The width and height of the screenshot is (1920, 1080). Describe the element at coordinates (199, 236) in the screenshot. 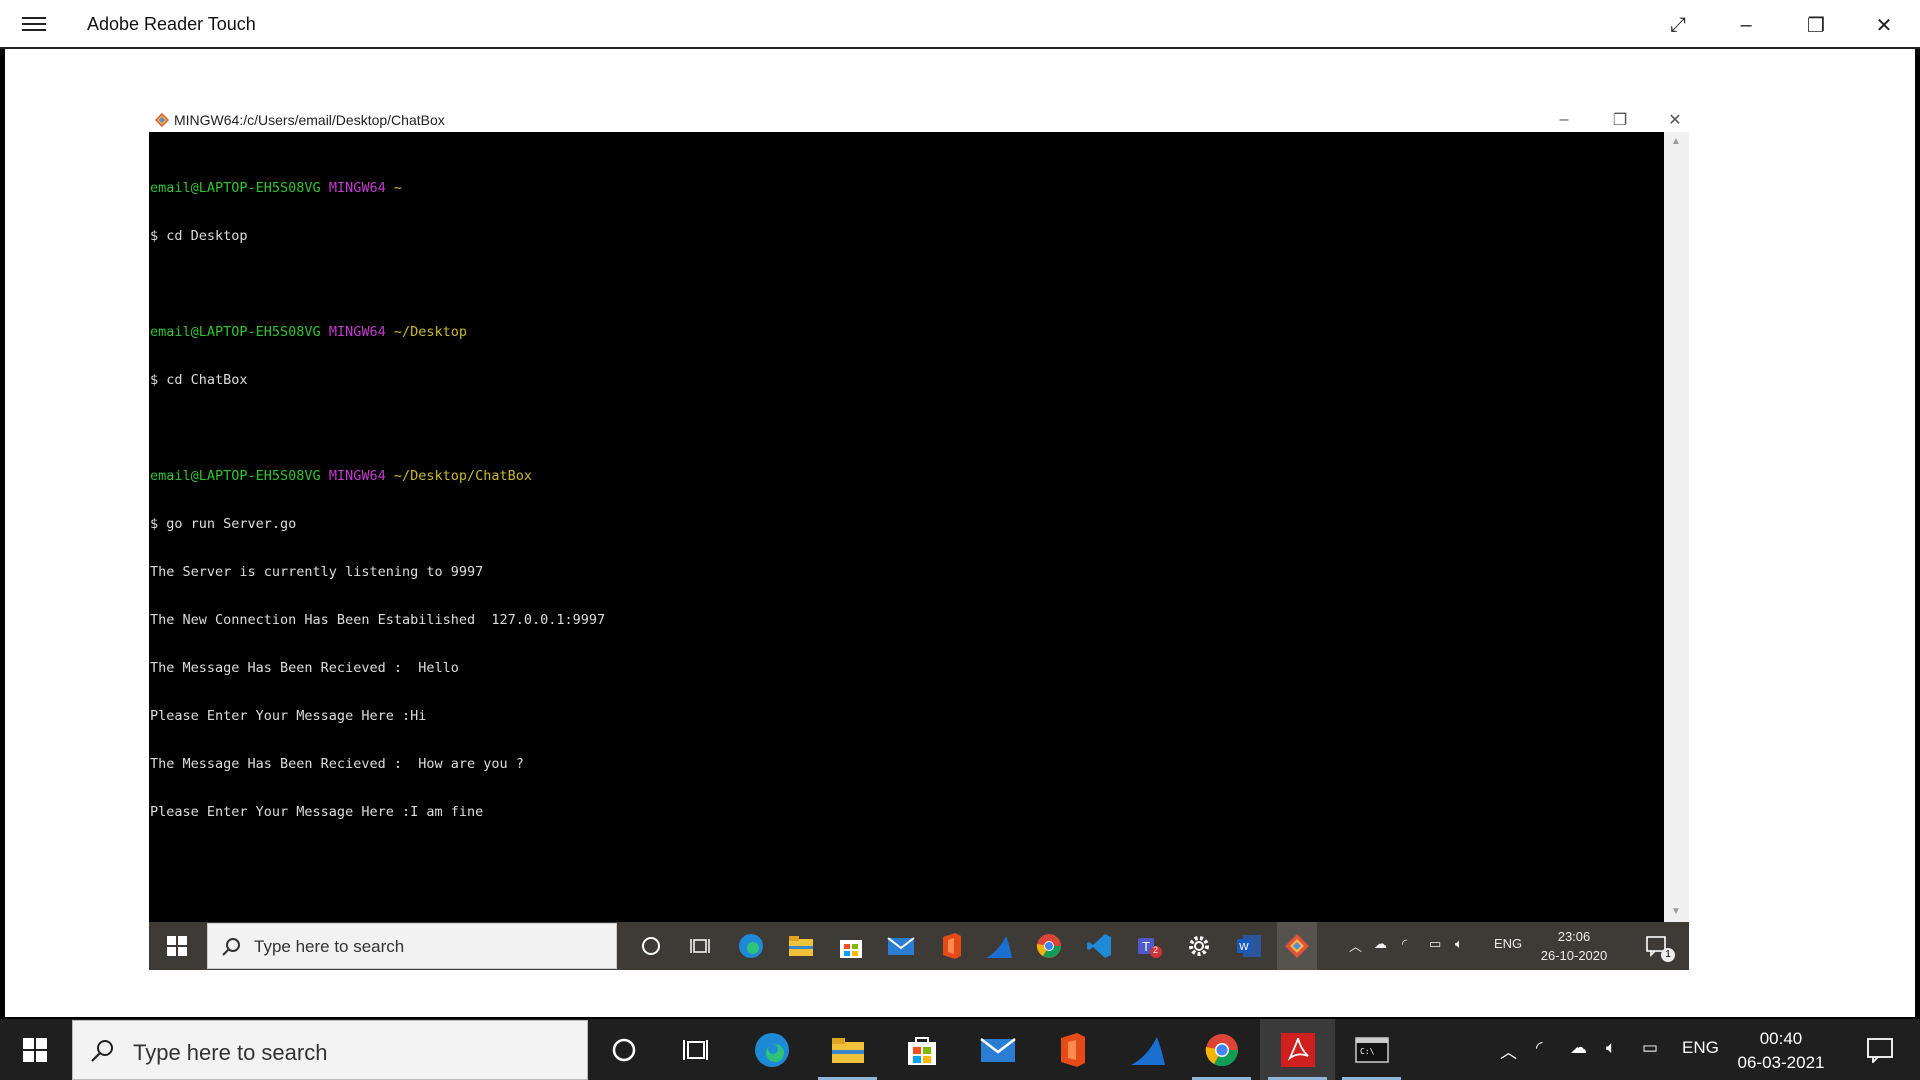

I see `command-line: $ cd Desktop` at that location.